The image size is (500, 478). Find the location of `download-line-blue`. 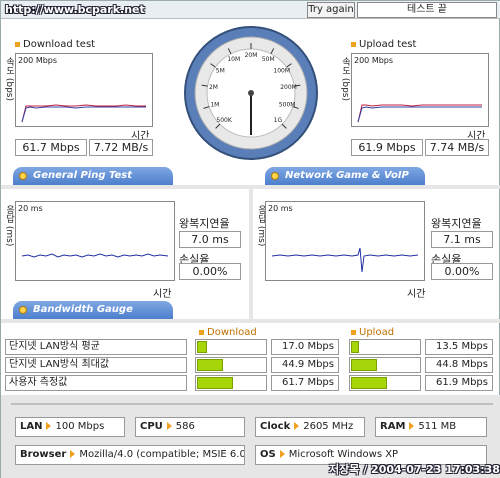

download-line-blue is located at coordinates (83, 114).